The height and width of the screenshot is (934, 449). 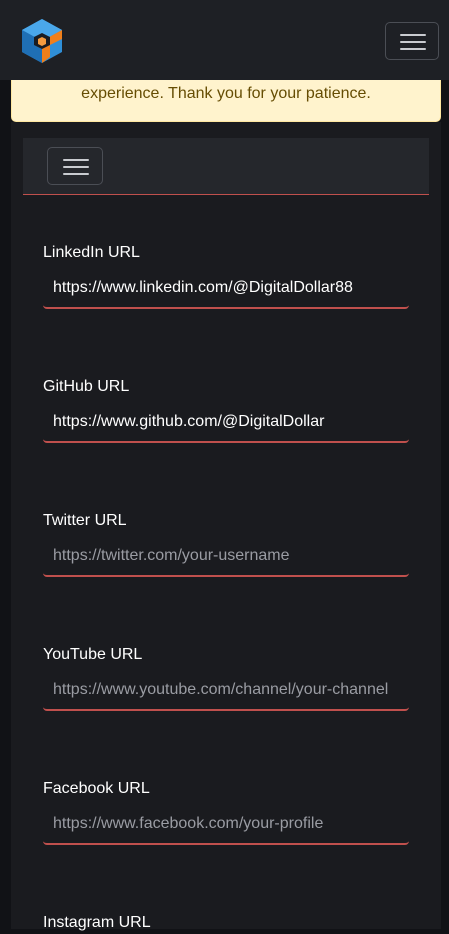 I want to click on linkedin-field: LinkedIn URL, so click(x=226, y=275).